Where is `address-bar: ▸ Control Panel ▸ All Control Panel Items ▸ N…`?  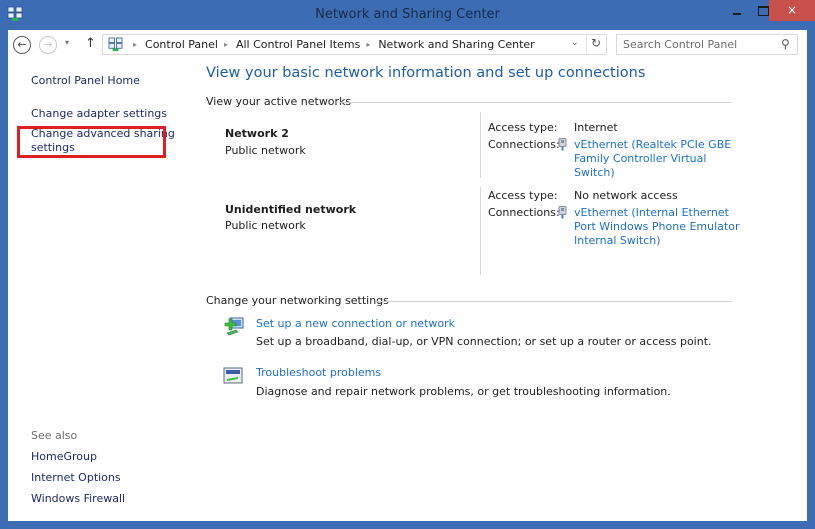
address-bar: ▸ Control Panel ▸ All Control Panel Items ▸ N… is located at coordinates (354, 44).